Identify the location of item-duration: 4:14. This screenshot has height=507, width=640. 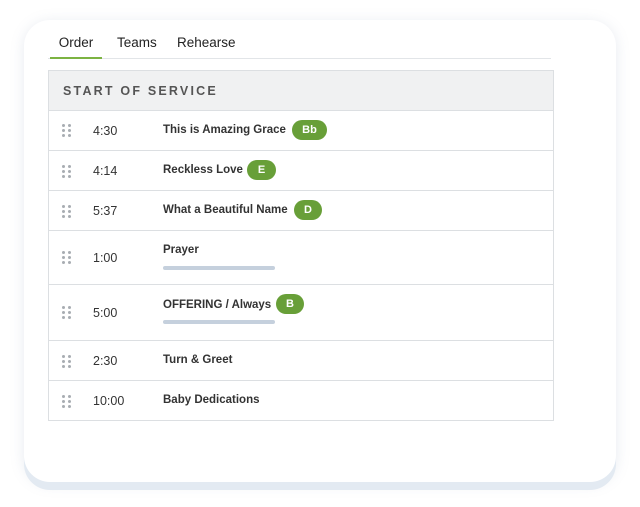
(105, 171).